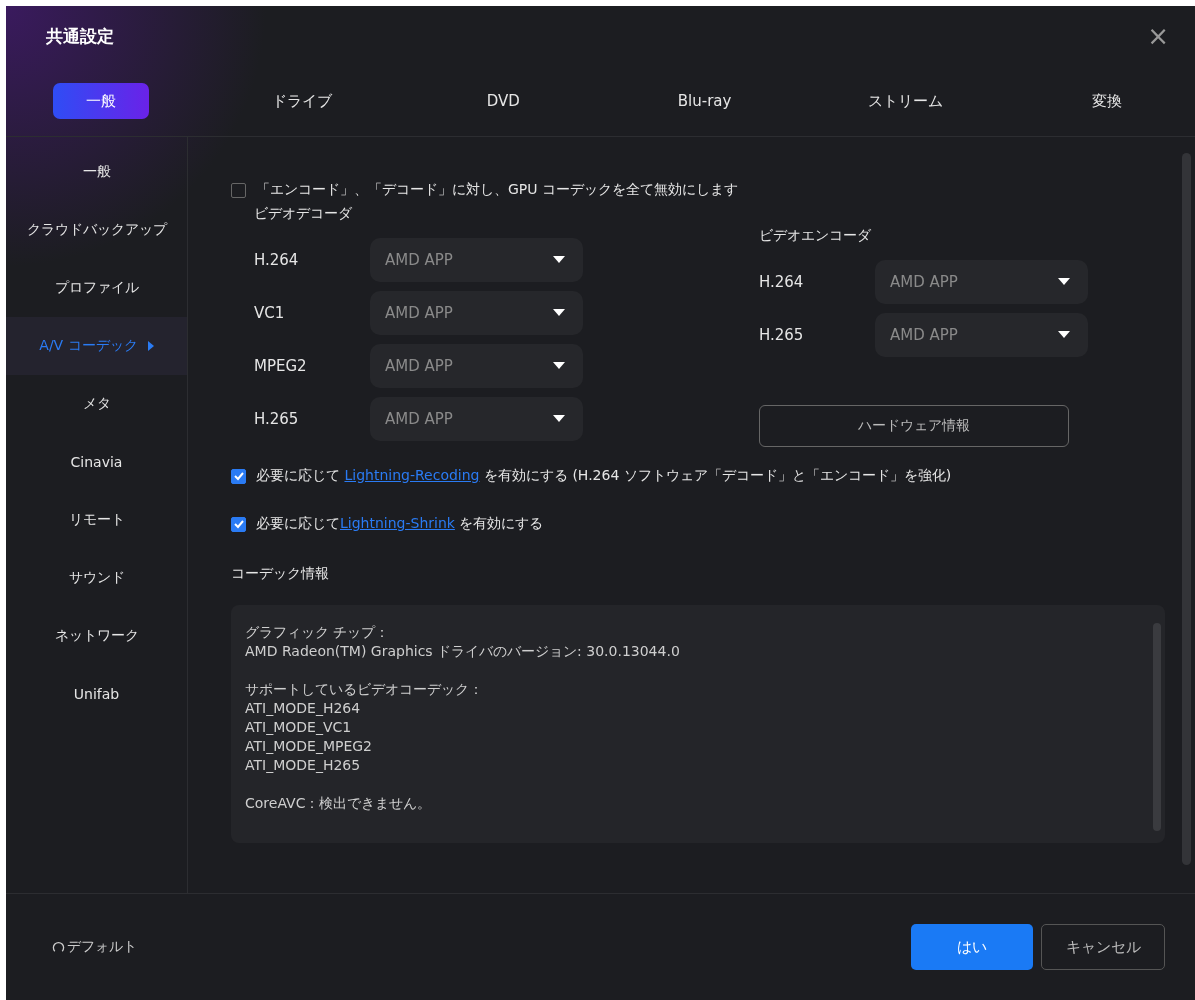  Describe the element at coordinates (303, 708) in the screenshot. I see `info-line: ATI_MODE_H264` at that location.